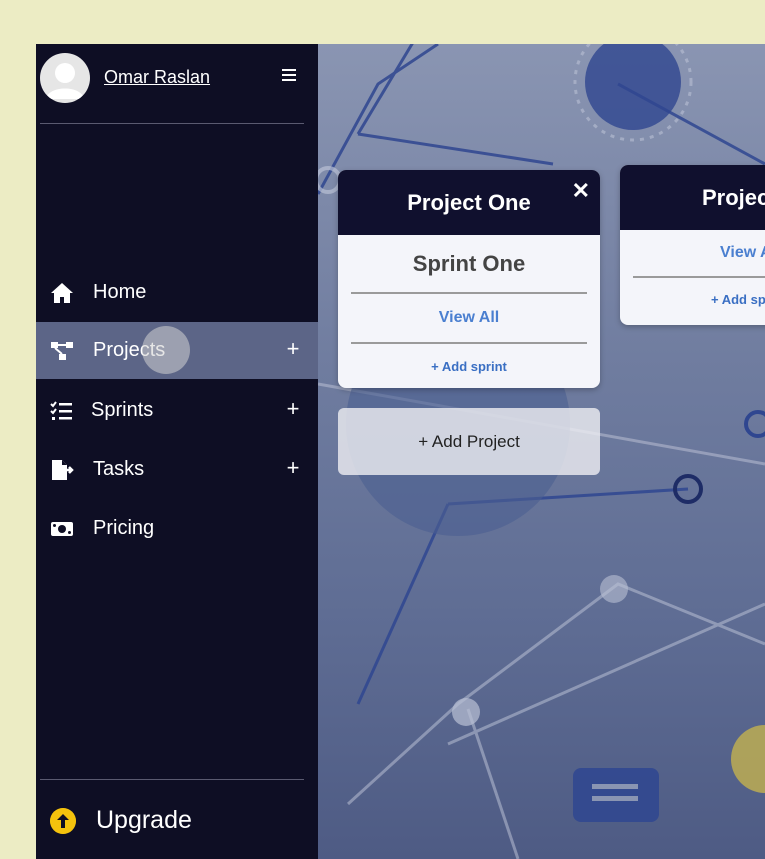 The height and width of the screenshot is (859, 765). Describe the element at coordinates (290, 76) in the screenshot. I see `hamburger-menu-icon` at that location.